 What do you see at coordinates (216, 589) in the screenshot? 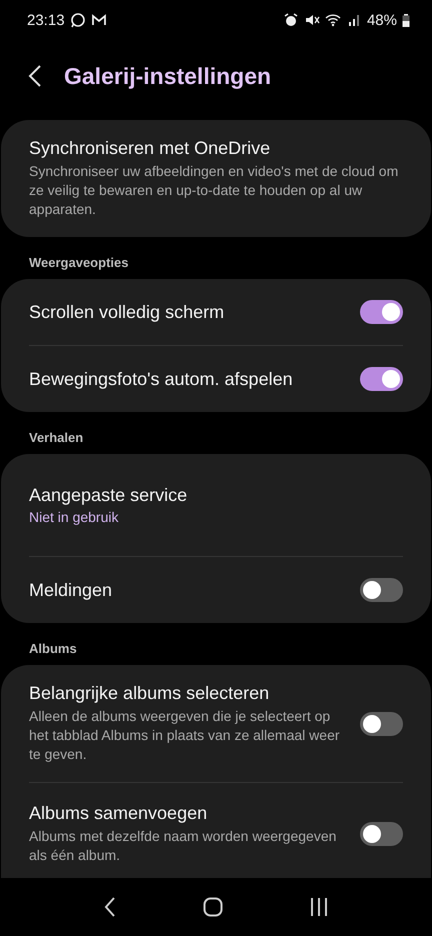
I see `setting-row: Meldingen` at bounding box center [216, 589].